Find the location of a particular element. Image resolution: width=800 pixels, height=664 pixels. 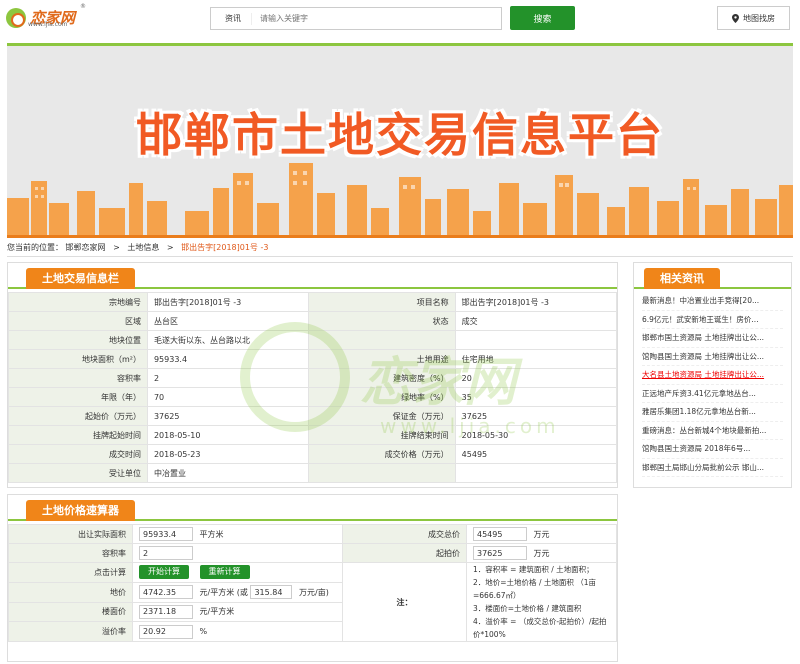

land-info-title: 土地交易信息栏 is located at coordinates (80, 278).